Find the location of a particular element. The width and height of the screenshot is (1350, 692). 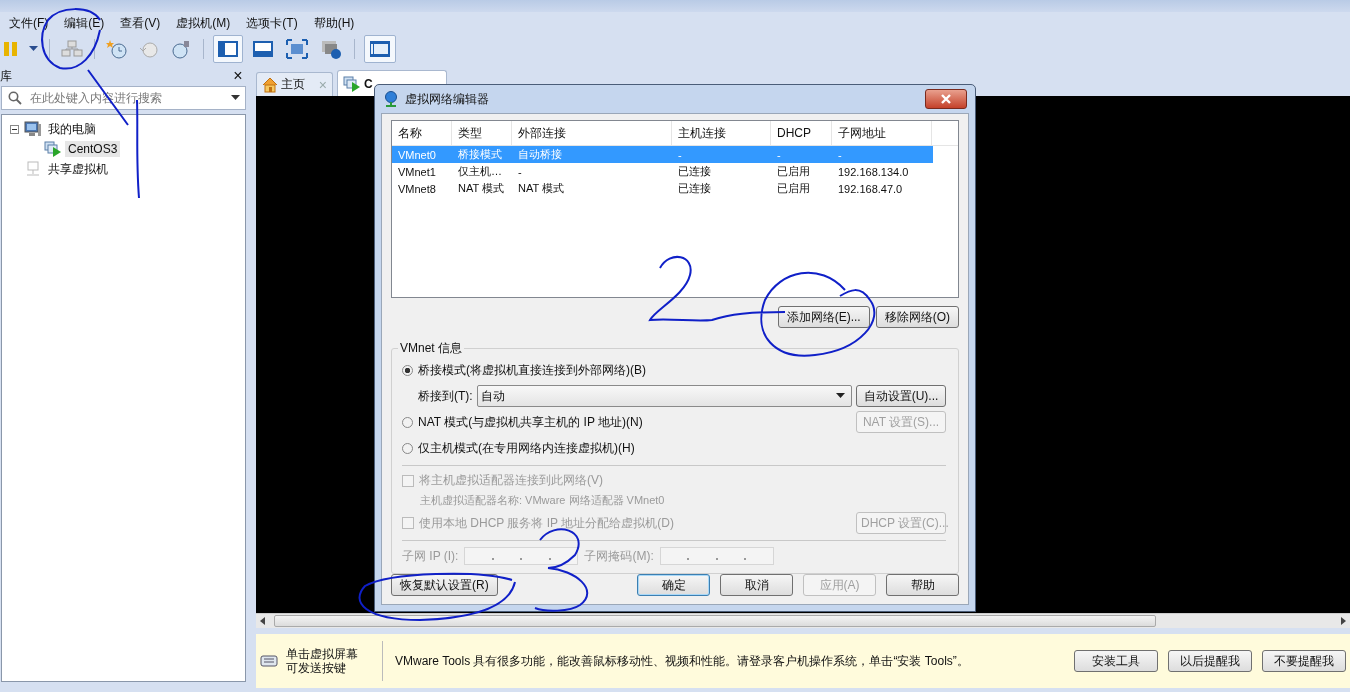

table-cell-text: VMnet1 is located at coordinates (417, 171).